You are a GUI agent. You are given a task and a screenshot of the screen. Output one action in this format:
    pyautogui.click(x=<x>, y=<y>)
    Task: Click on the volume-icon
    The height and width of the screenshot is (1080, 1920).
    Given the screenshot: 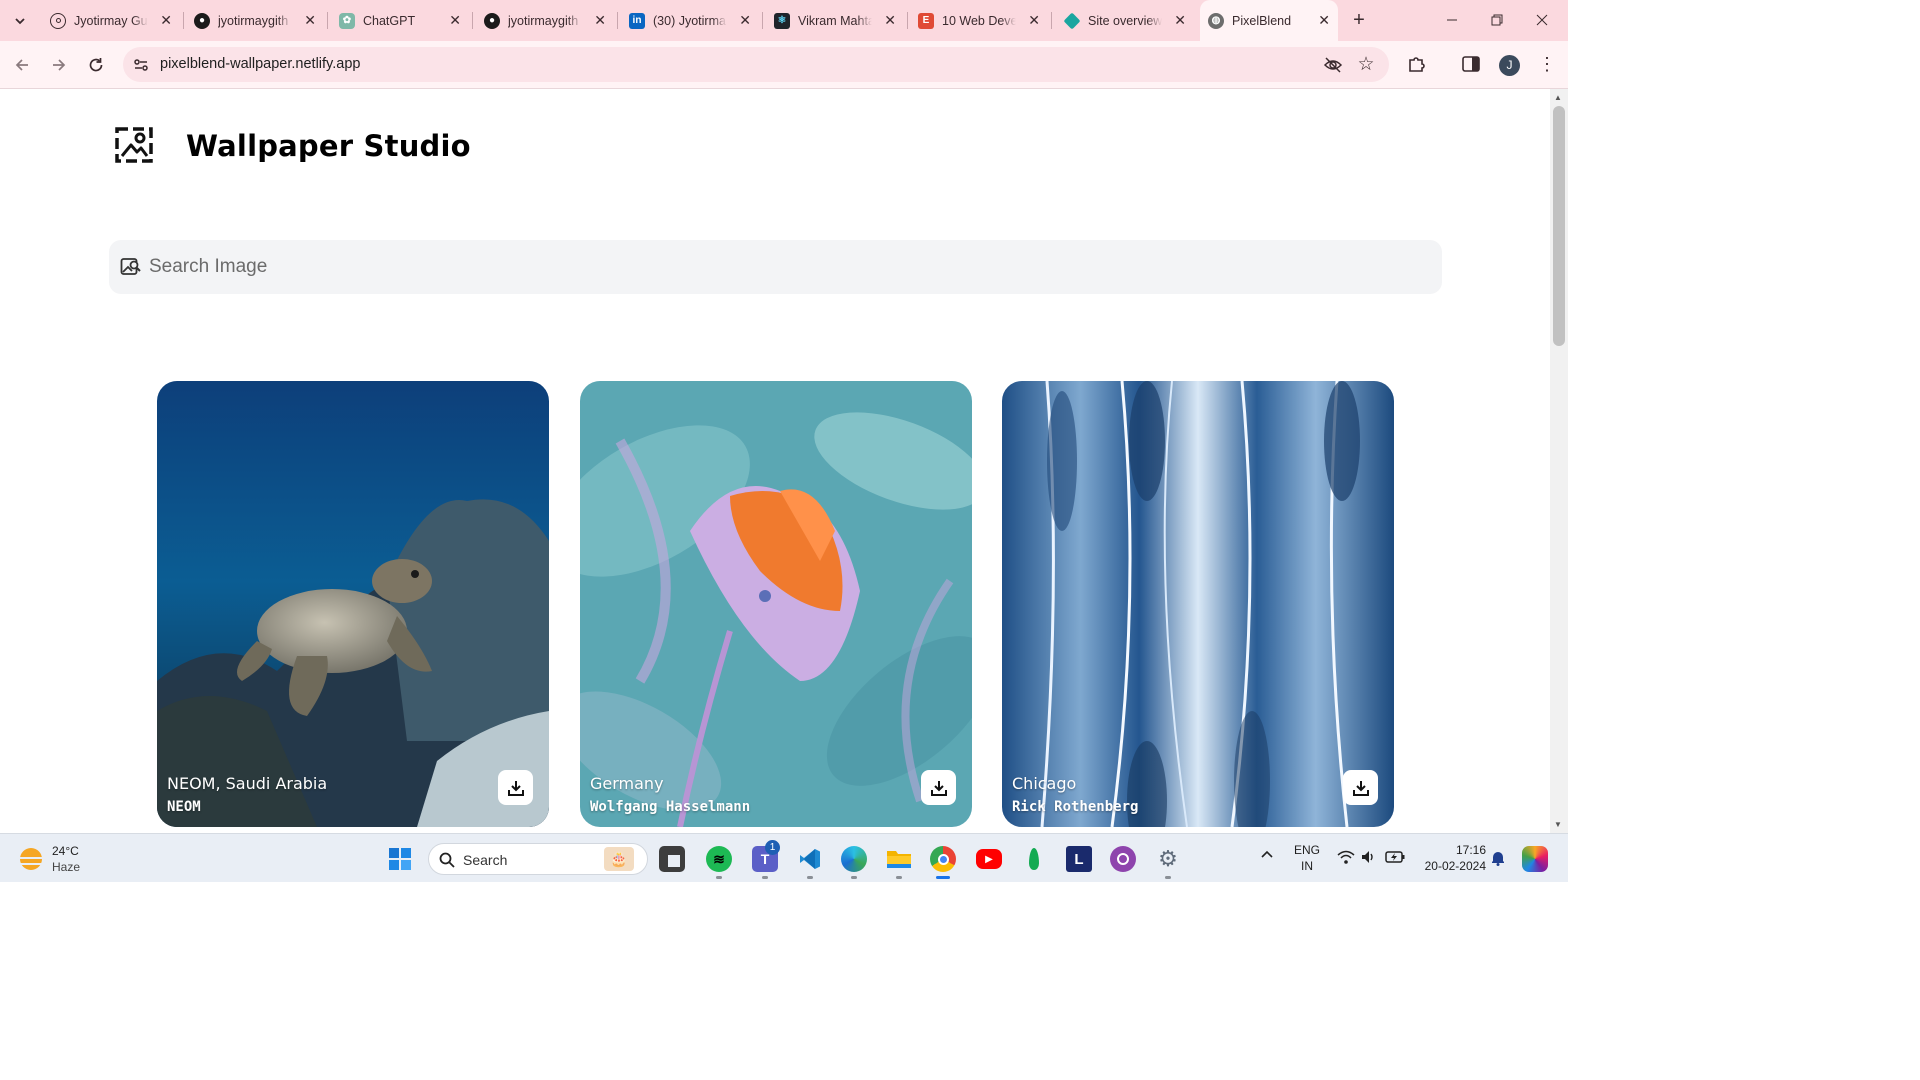 What is the action you would take?
    pyautogui.click(x=1368, y=859)
    